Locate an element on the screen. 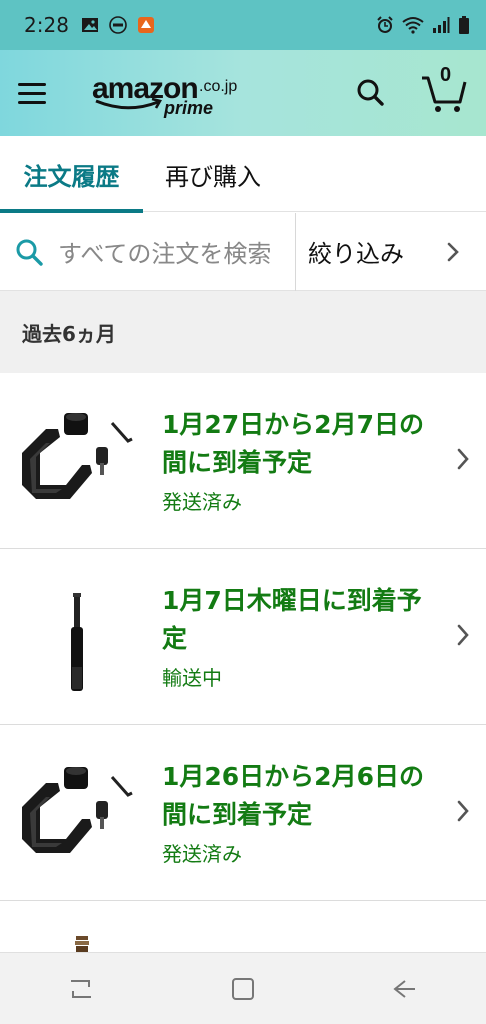  order-tabs: 注文履歴 再び購入 is located at coordinates (243, 174).